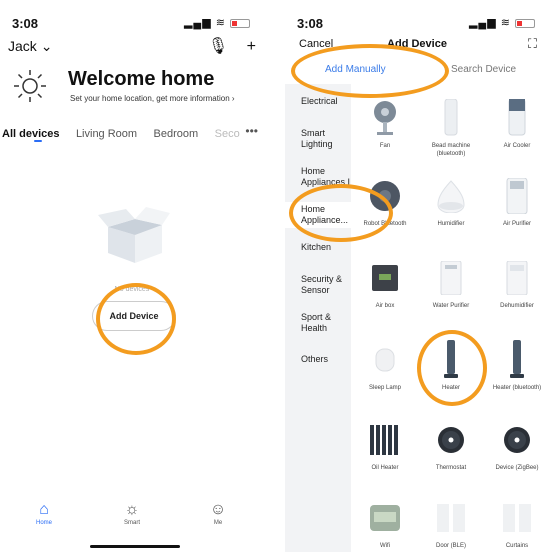 Image resolution: width=549 pixels, height=552 pixels. Describe the element at coordinates (517, 440) in the screenshot. I see `zigbee-thermostat-icon` at that location.